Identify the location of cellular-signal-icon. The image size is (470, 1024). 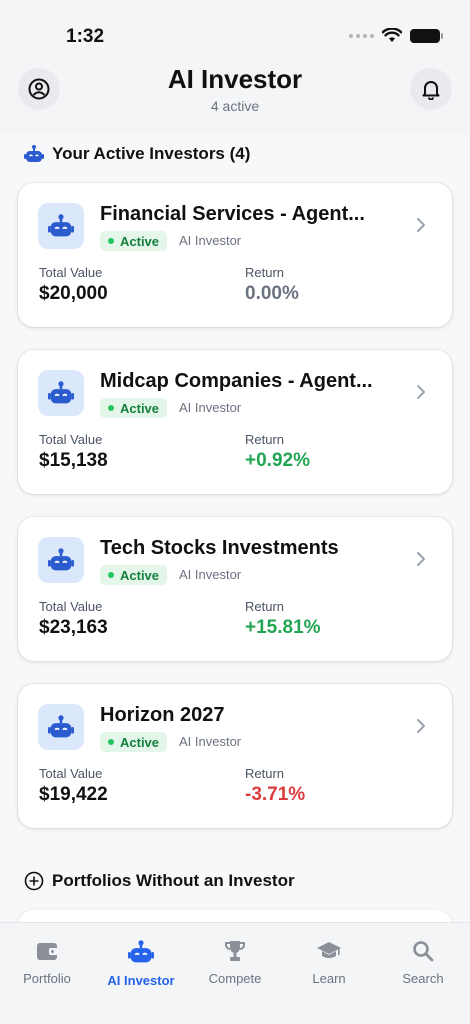
(361, 35).